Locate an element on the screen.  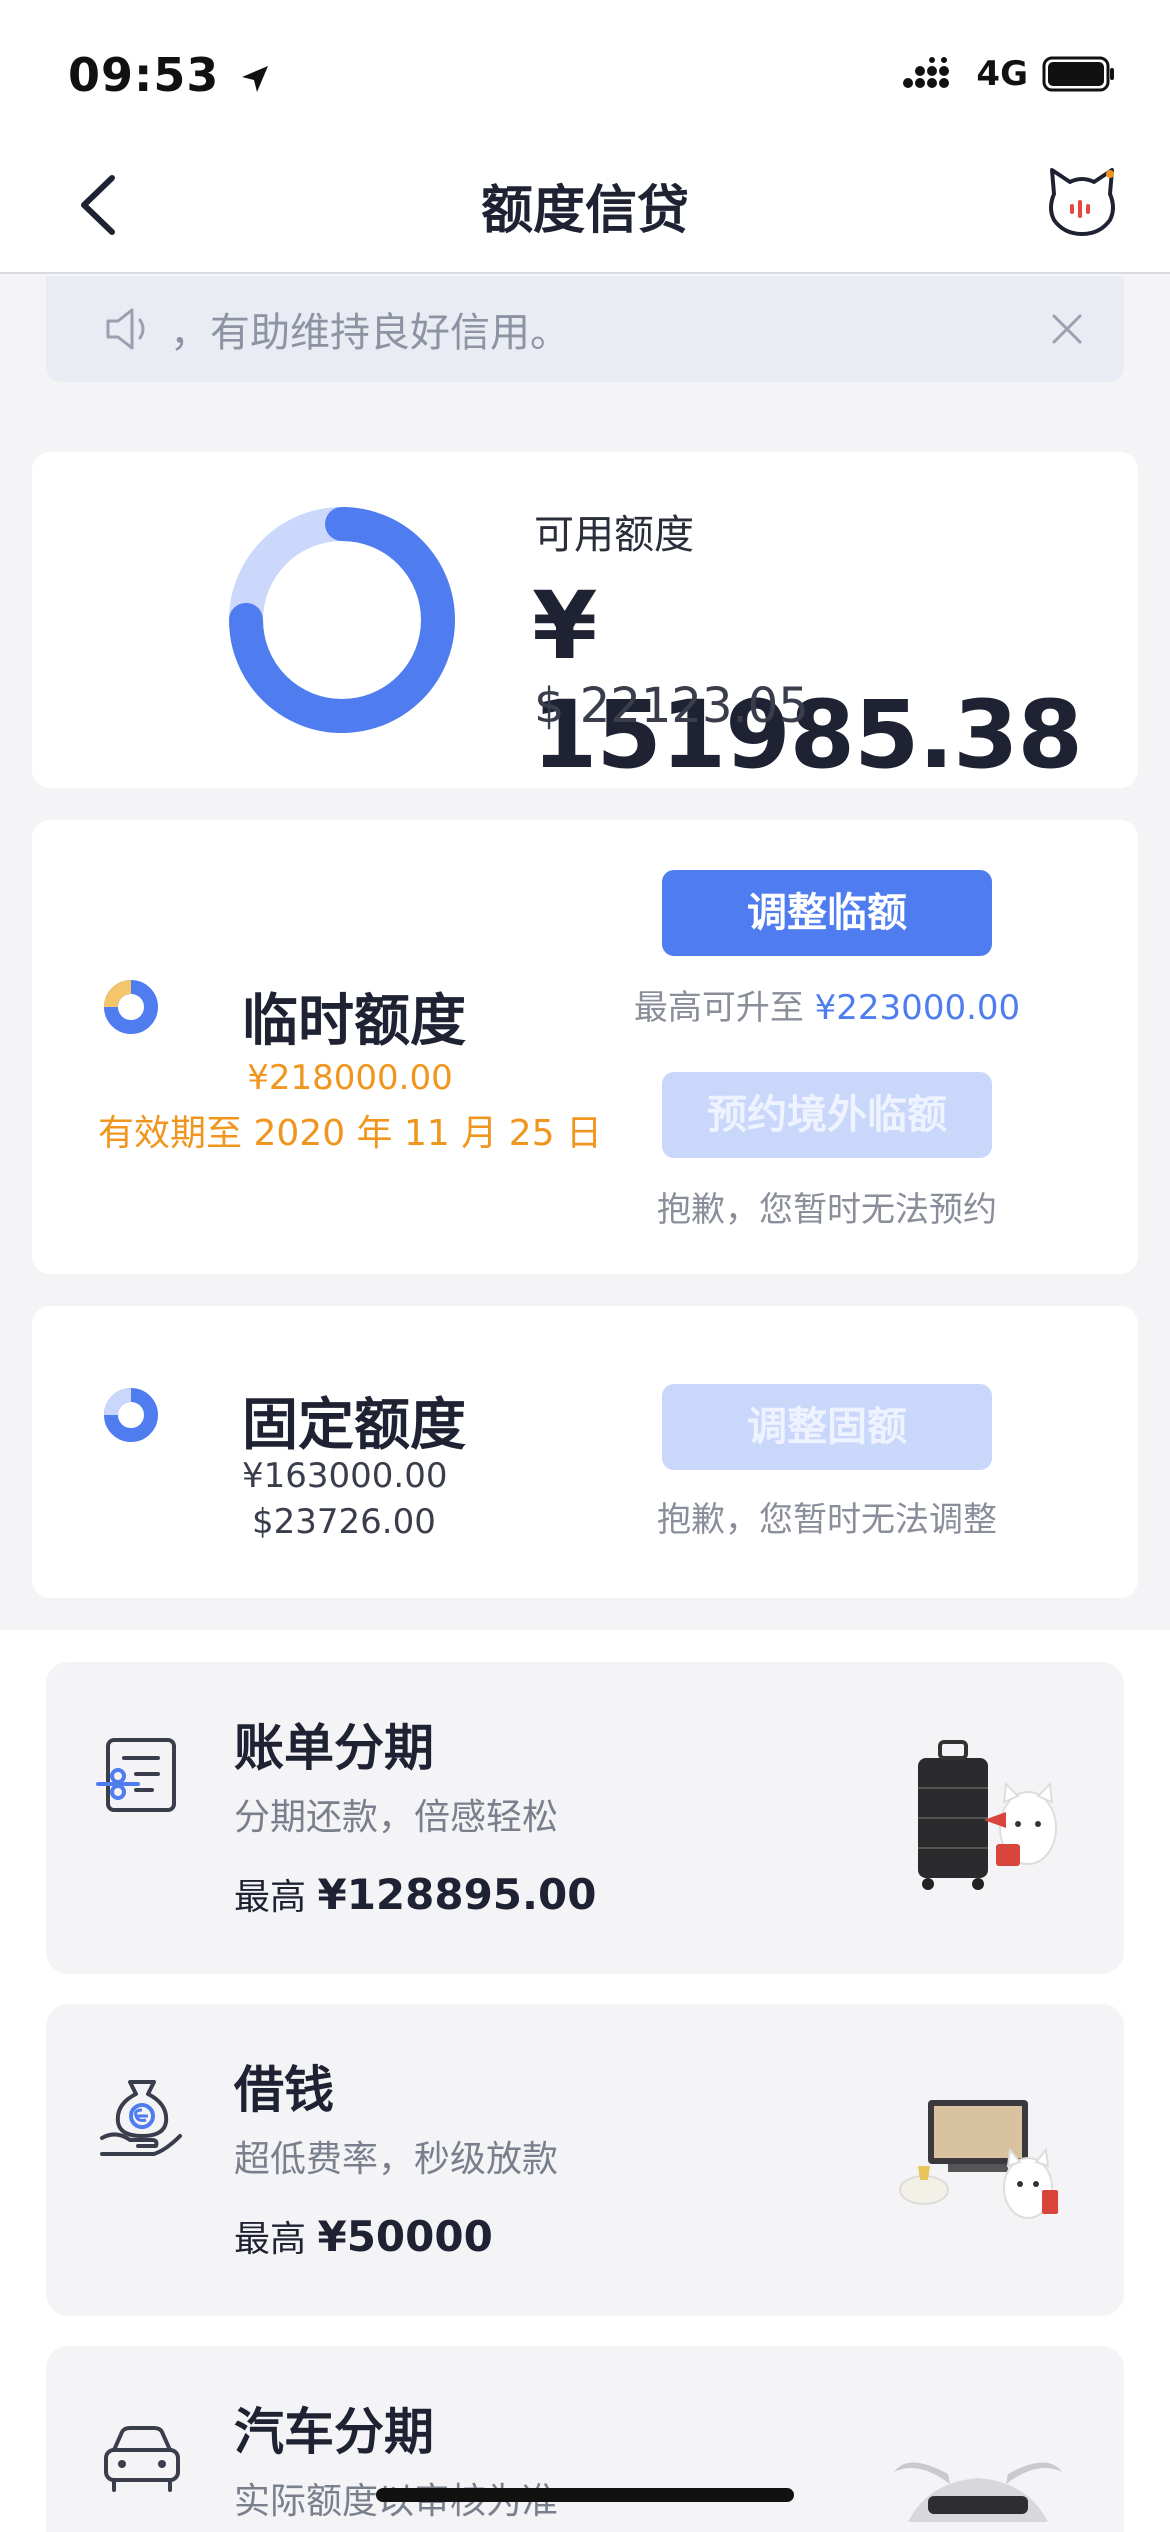
temporary-max-hint: 最高可升至 ¥223000.00 is located at coordinates (827, 1004).